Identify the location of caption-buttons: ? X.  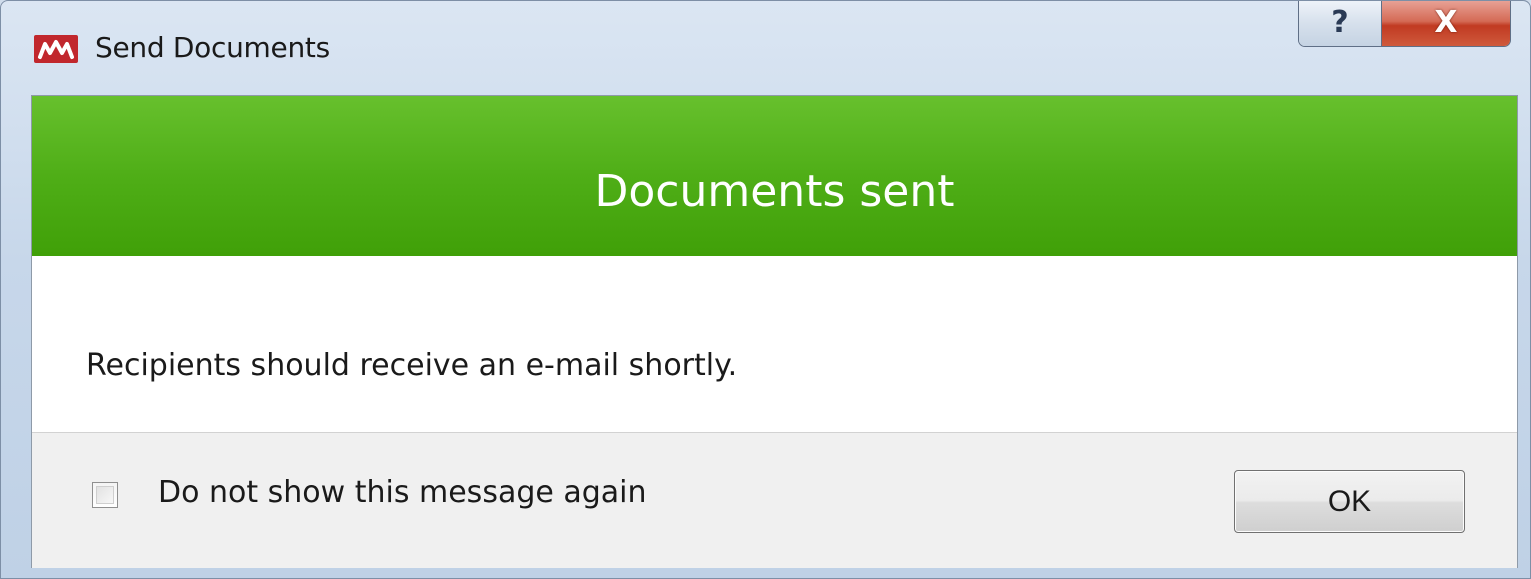
(1404, 24).